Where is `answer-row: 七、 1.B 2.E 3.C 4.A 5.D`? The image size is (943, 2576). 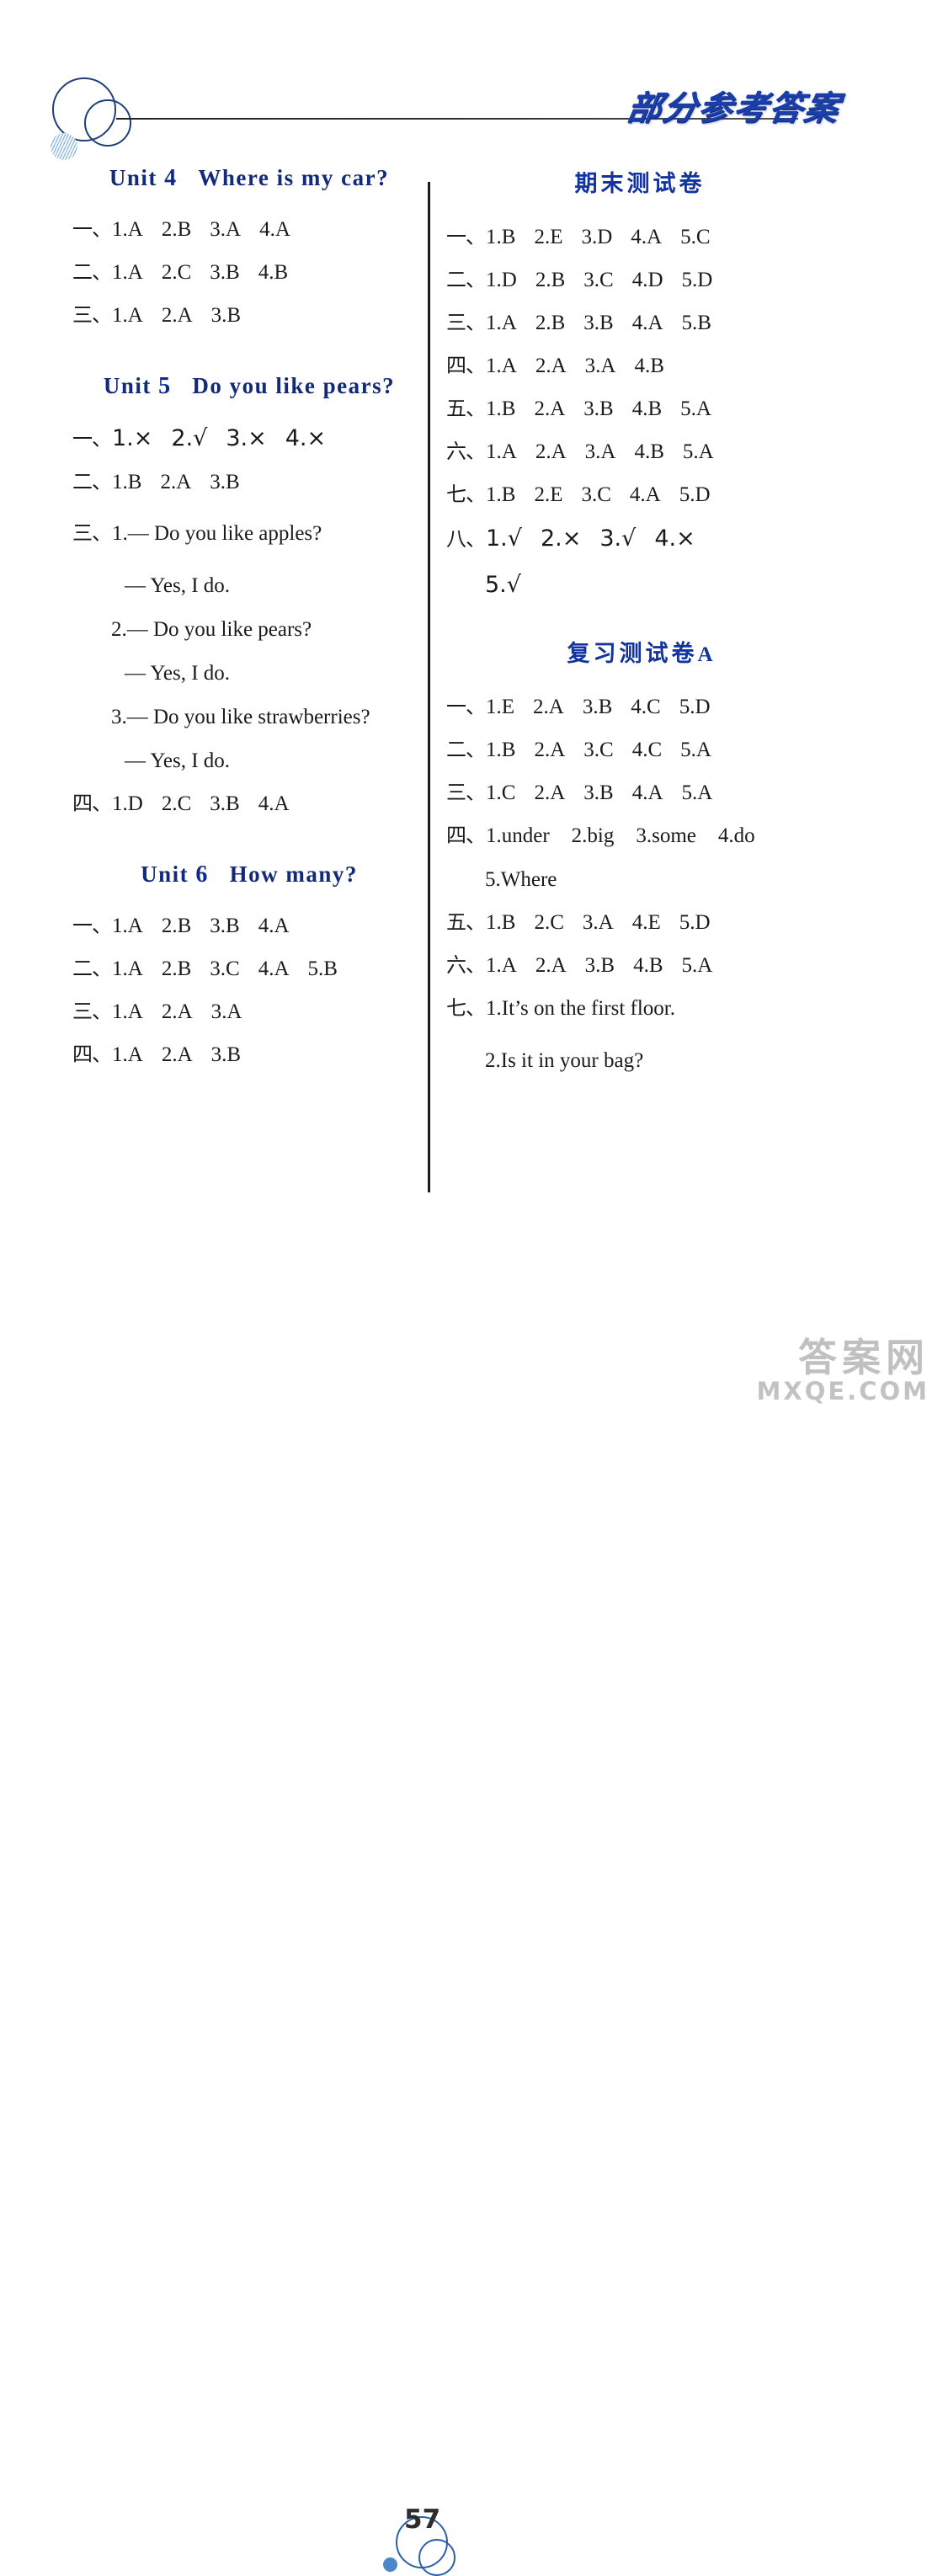 answer-row: 七、 1.B 2.E 3.C 4.A 5.D is located at coordinates (640, 494).